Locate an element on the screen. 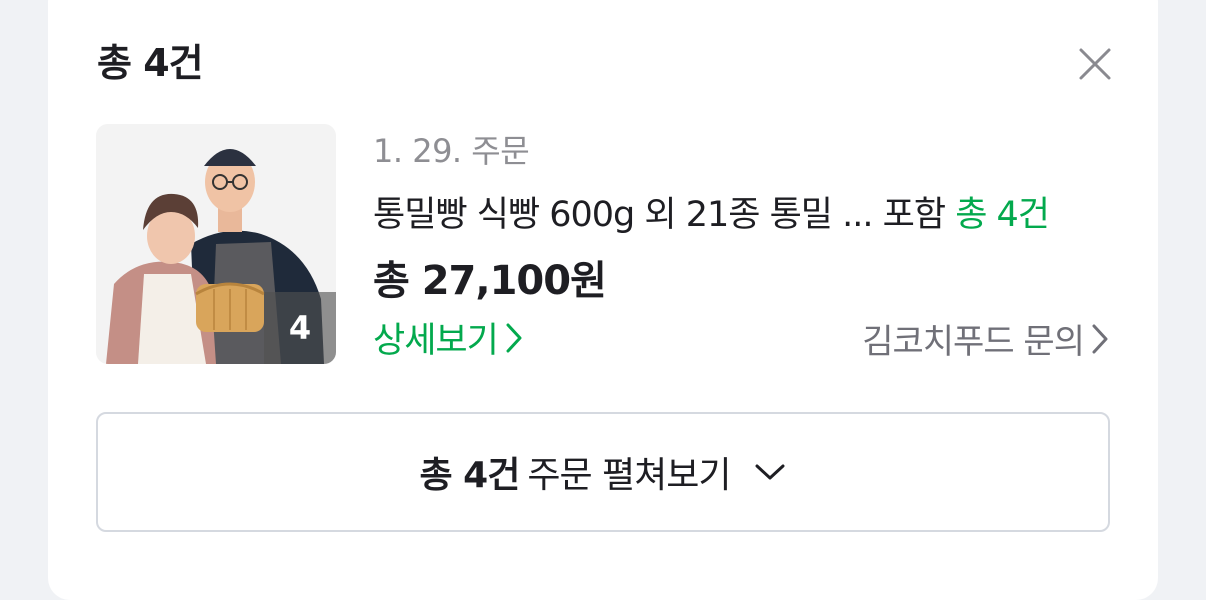 The height and width of the screenshot is (600, 1206). close-icon is located at coordinates (1095, 64).